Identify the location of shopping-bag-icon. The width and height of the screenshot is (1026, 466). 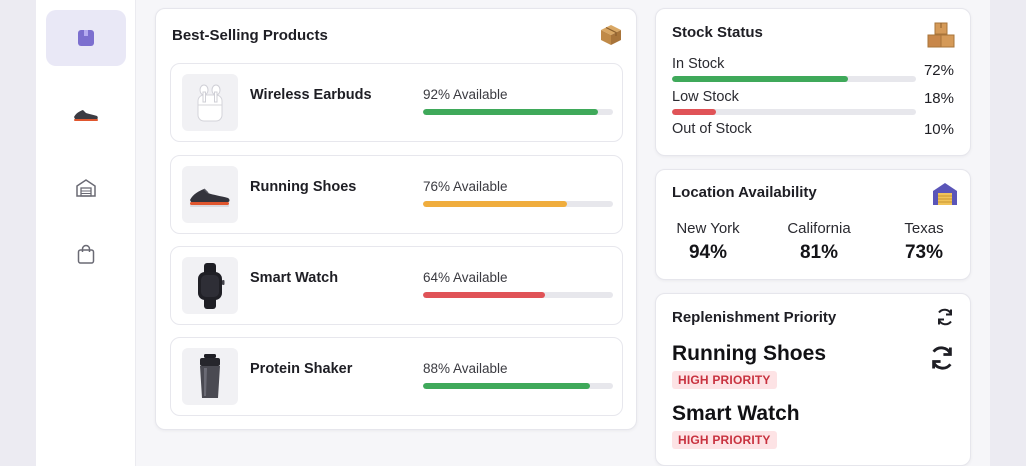
(86, 254).